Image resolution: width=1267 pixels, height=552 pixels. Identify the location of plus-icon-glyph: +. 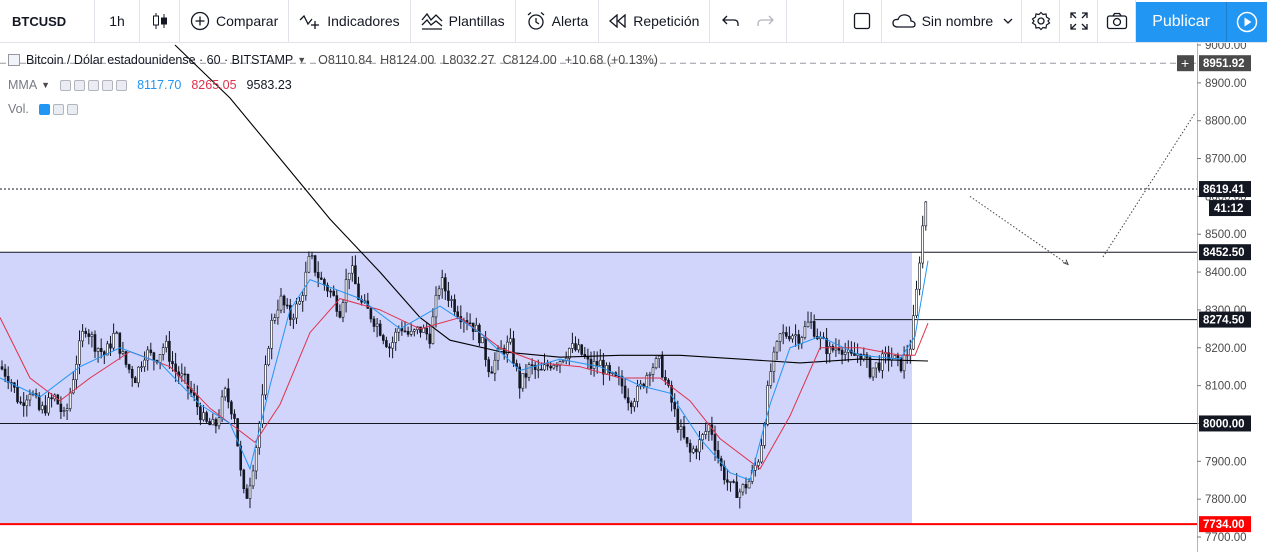
(1185, 63).